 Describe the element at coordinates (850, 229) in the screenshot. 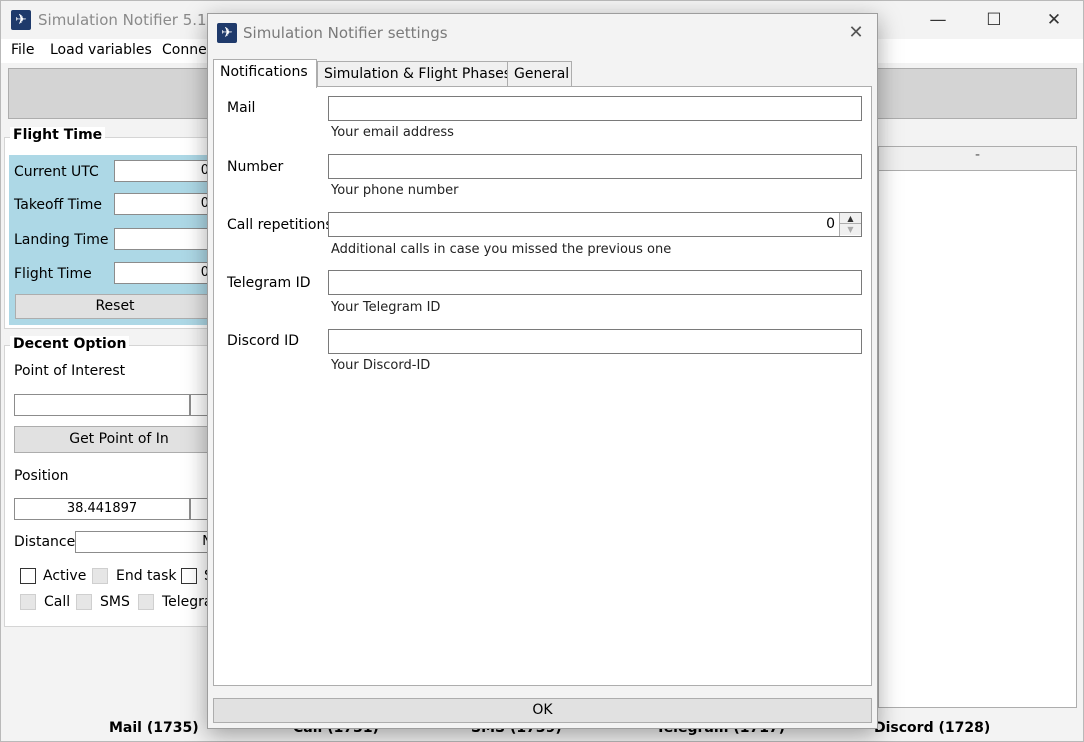

I see `stepper-down-icon: ▼` at that location.